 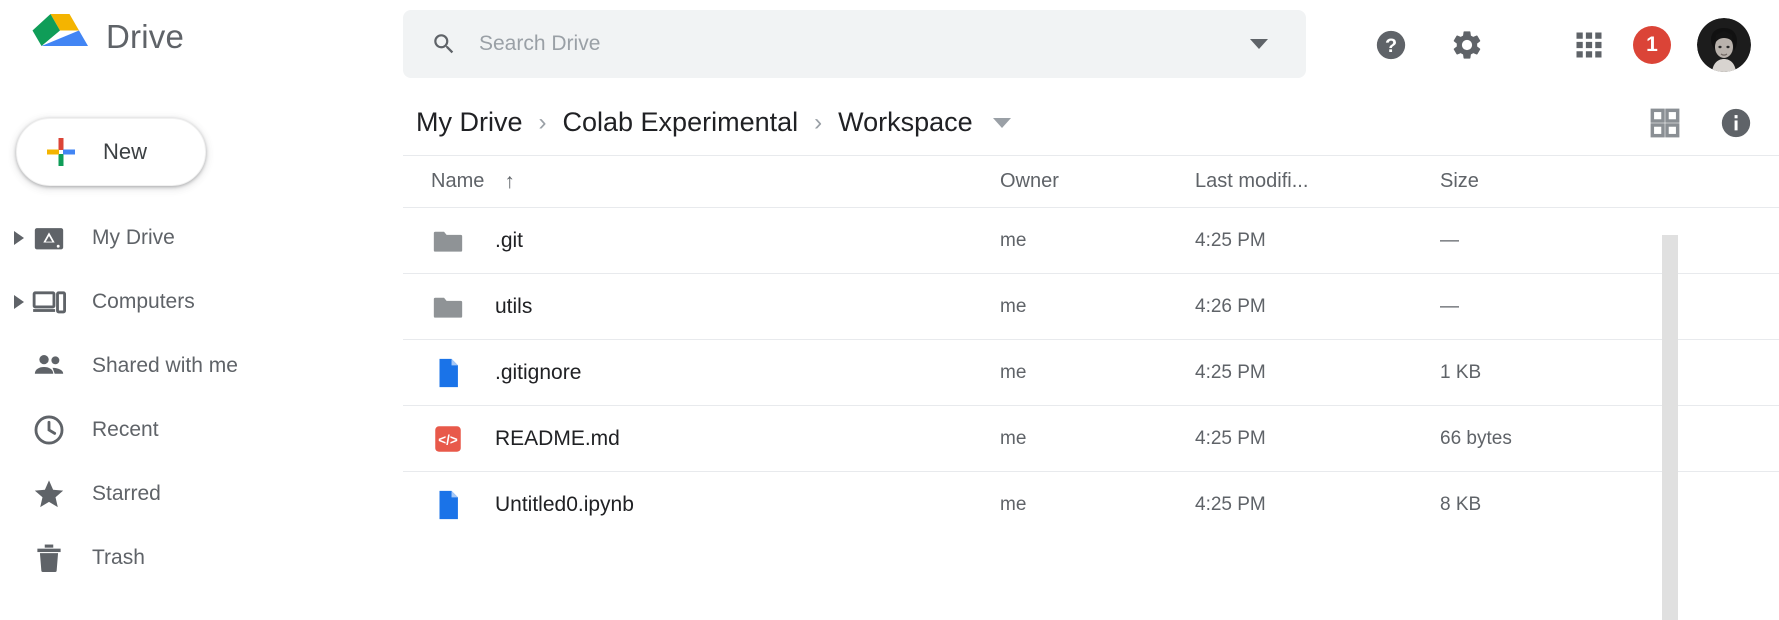 I want to click on column-header-size: Size, so click(x=1540, y=181).